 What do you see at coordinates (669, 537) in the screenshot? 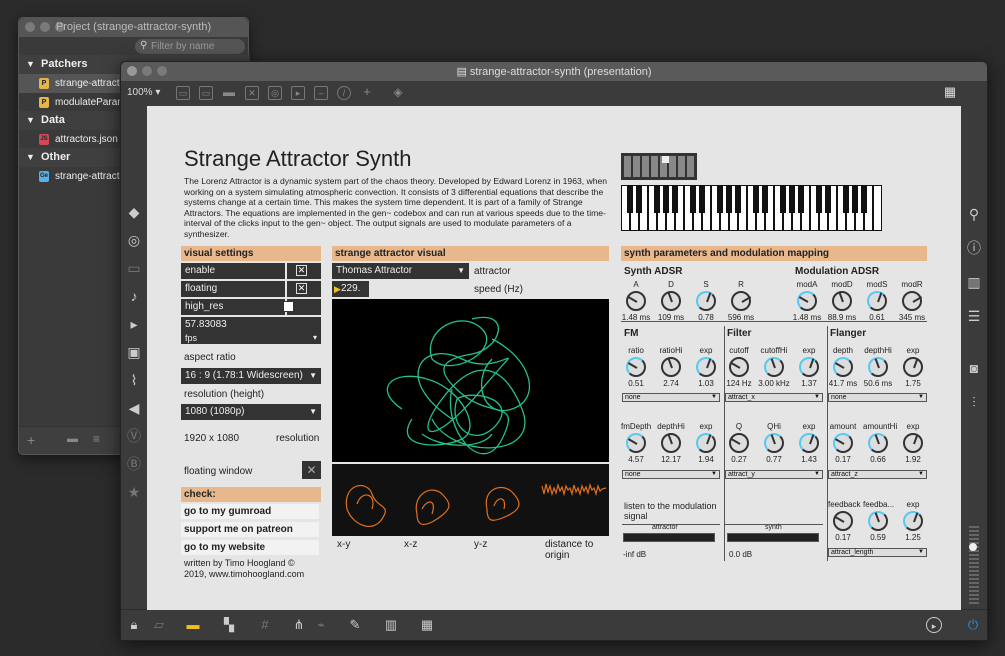
I see `attractor-meter` at bounding box center [669, 537].